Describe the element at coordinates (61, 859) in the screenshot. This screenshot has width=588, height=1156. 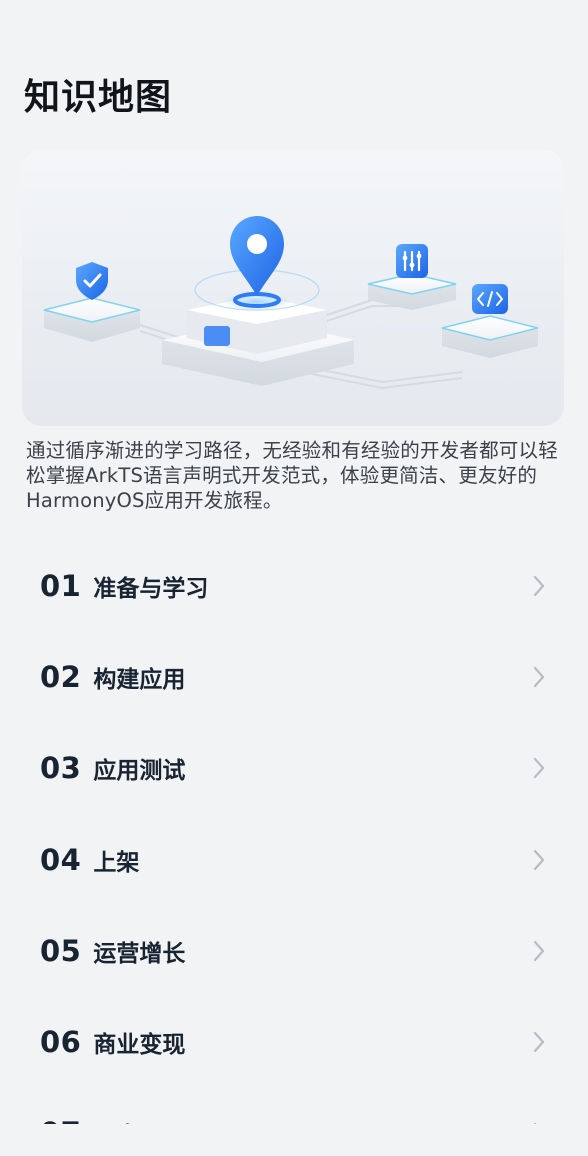
I see `item-number: 04` at that location.